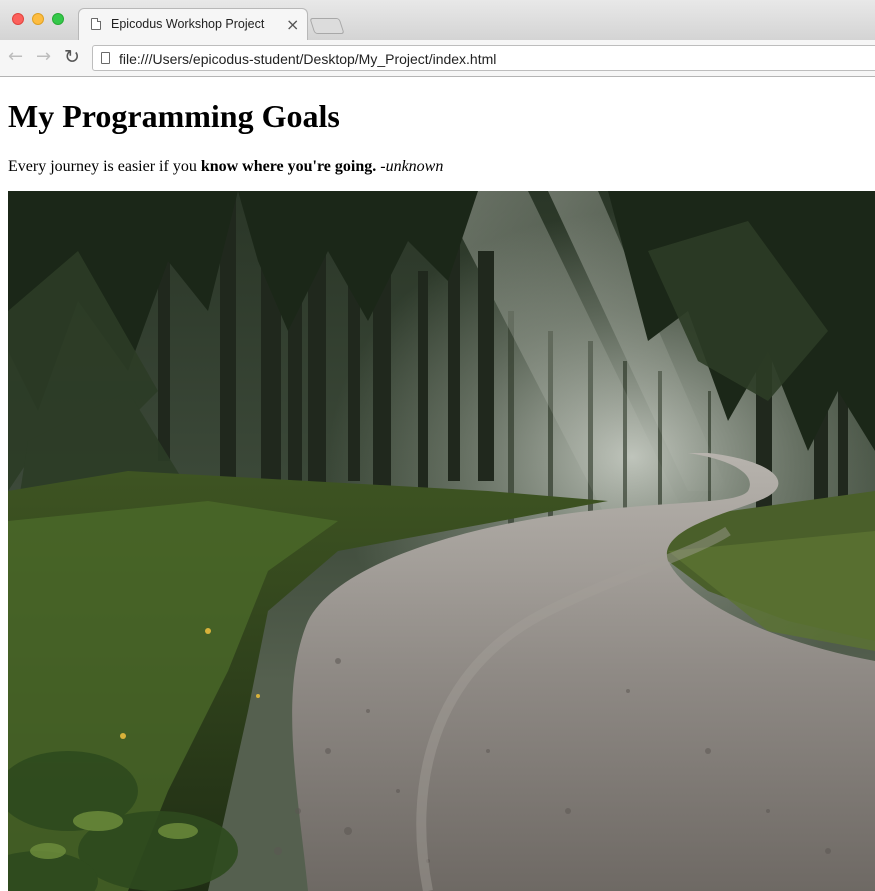  What do you see at coordinates (437, 20) in the screenshot?
I see `title-bar: Epicodus Workshop Project ×` at bounding box center [437, 20].